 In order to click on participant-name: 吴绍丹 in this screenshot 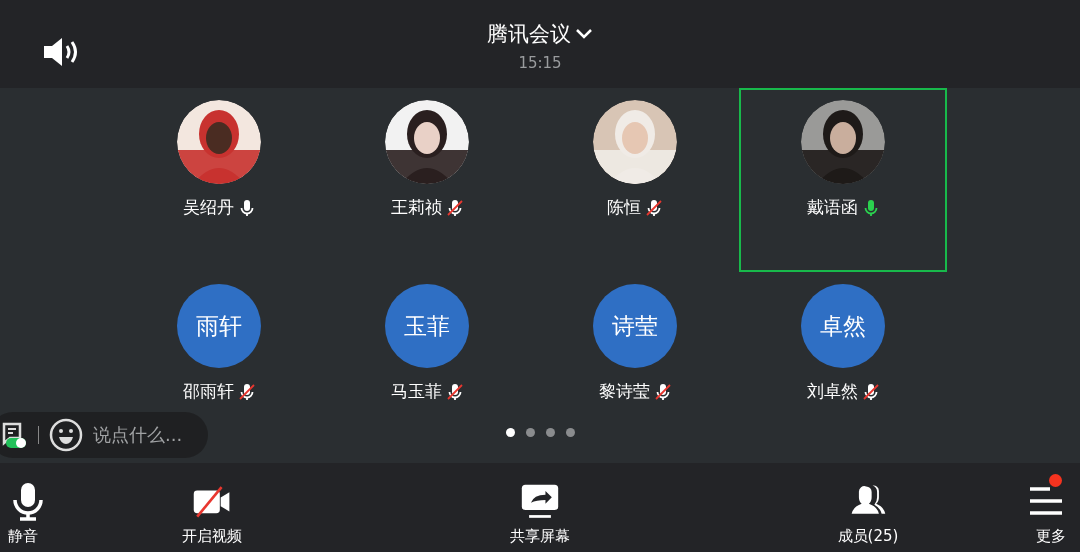, I will do `click(208, 207)`.